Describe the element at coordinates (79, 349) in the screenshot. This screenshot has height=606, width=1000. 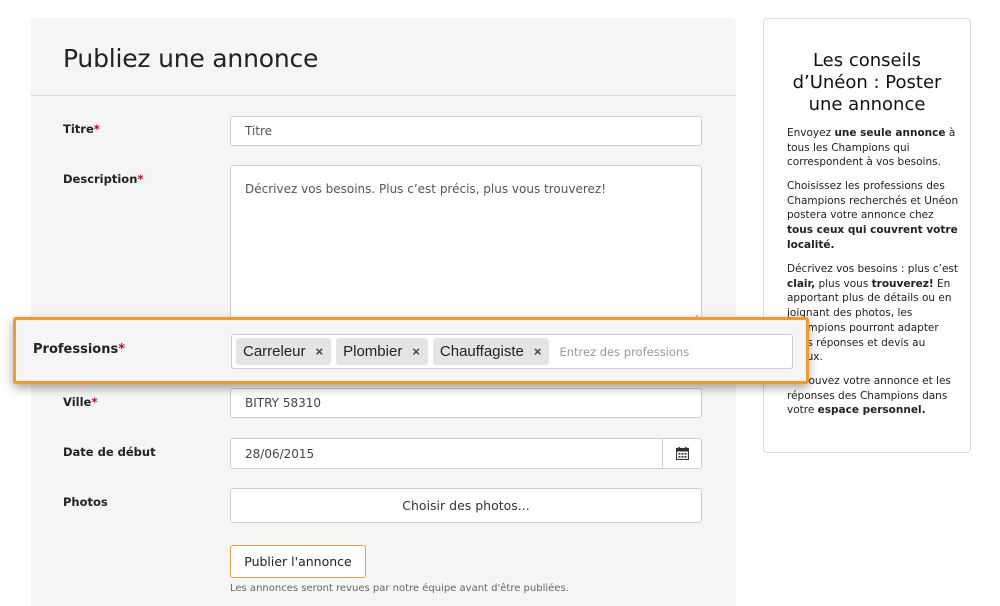
I see `professions-label: Professions*` at that location.